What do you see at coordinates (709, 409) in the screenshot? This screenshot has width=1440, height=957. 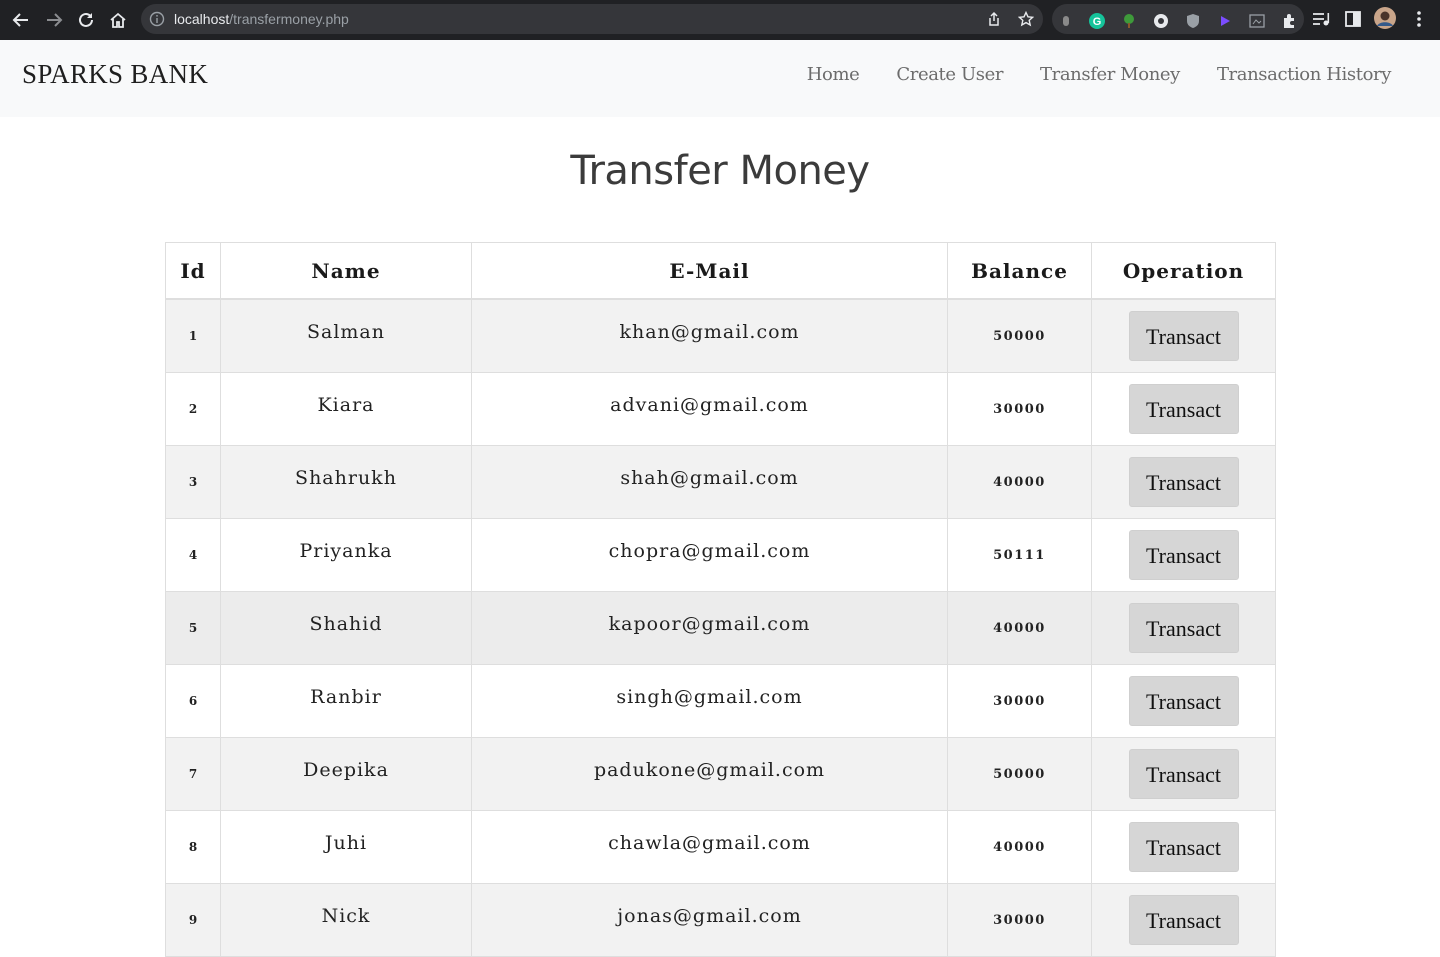 I see `cell-email: advani@gmail.com` at bounding box center [709, 409].